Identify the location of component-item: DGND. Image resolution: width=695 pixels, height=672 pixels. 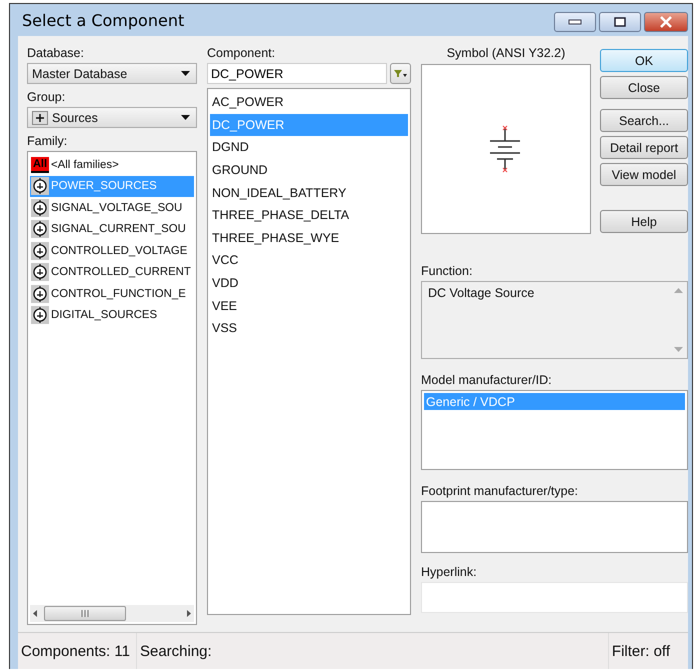
(309, 147).